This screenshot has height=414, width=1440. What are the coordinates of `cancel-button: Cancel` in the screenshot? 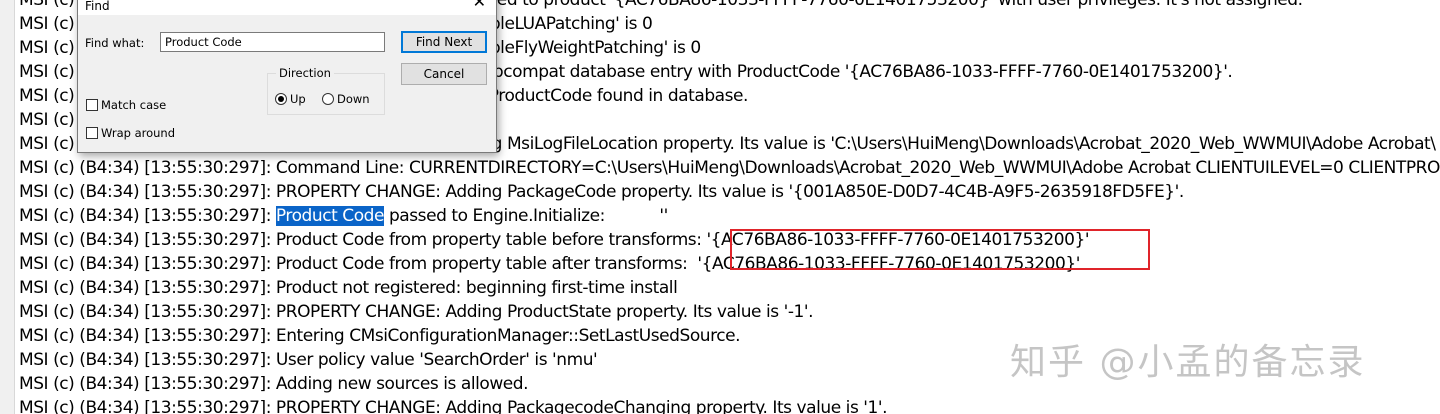 It's located at (444, 74).